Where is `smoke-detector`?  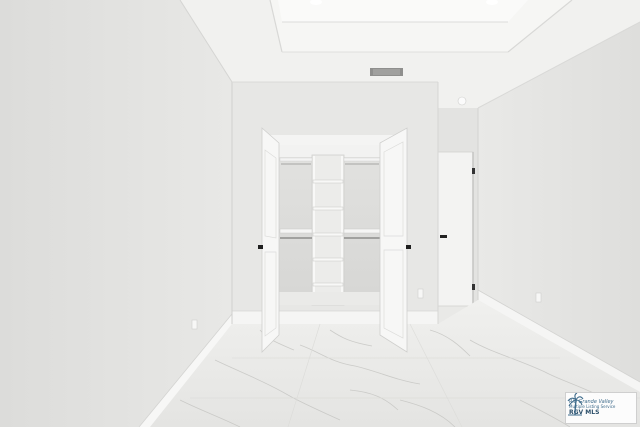 smoke-detector is located at coordinates (462, 101).